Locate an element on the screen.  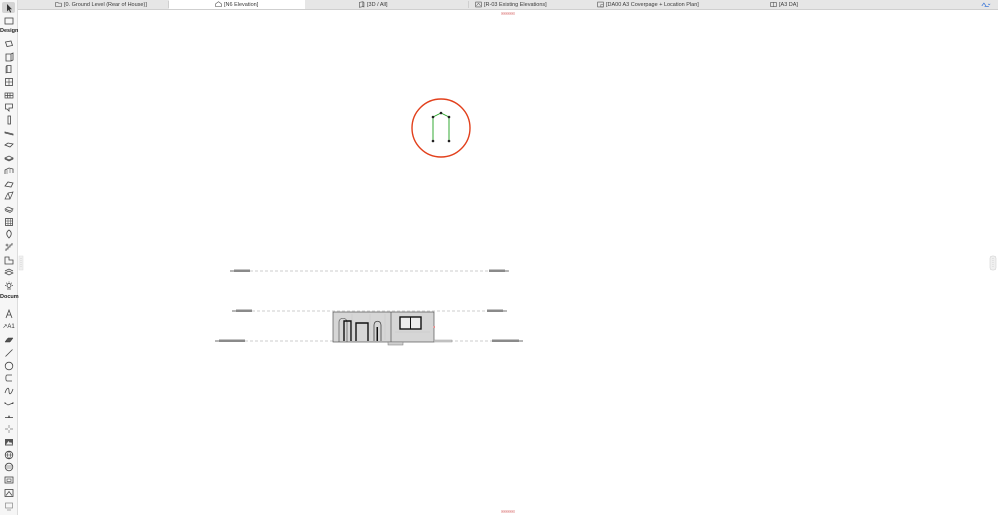
spline-icon is located at coordinates (8, 390).